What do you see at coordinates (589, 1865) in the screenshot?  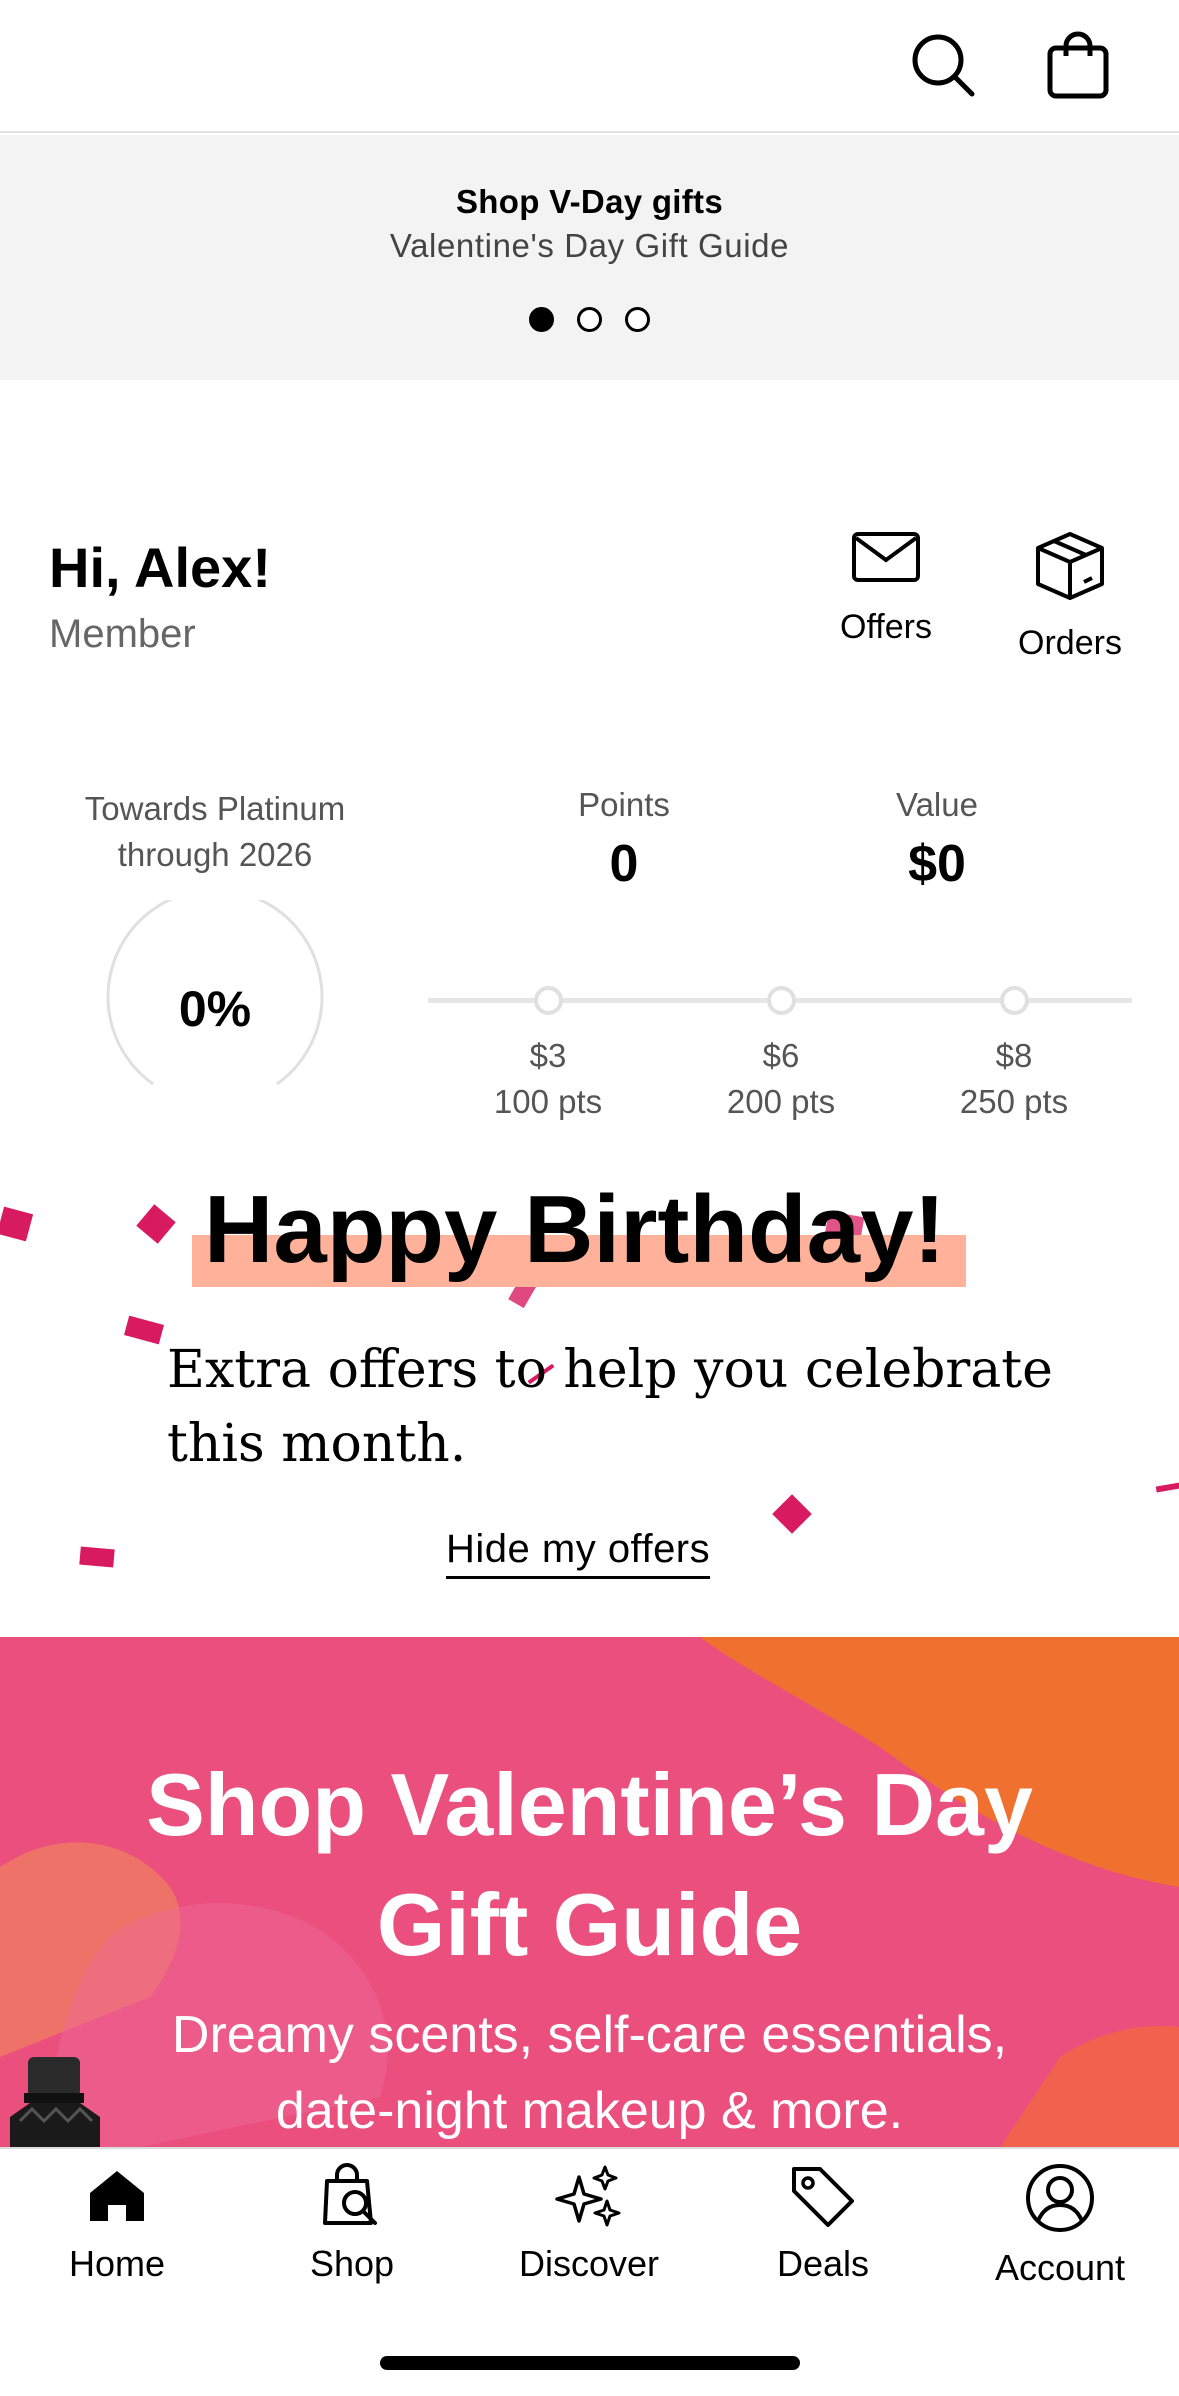 I see `banner-title: Shop Valentine’s Day Gift Guide` at bounding box center [589, 1865].